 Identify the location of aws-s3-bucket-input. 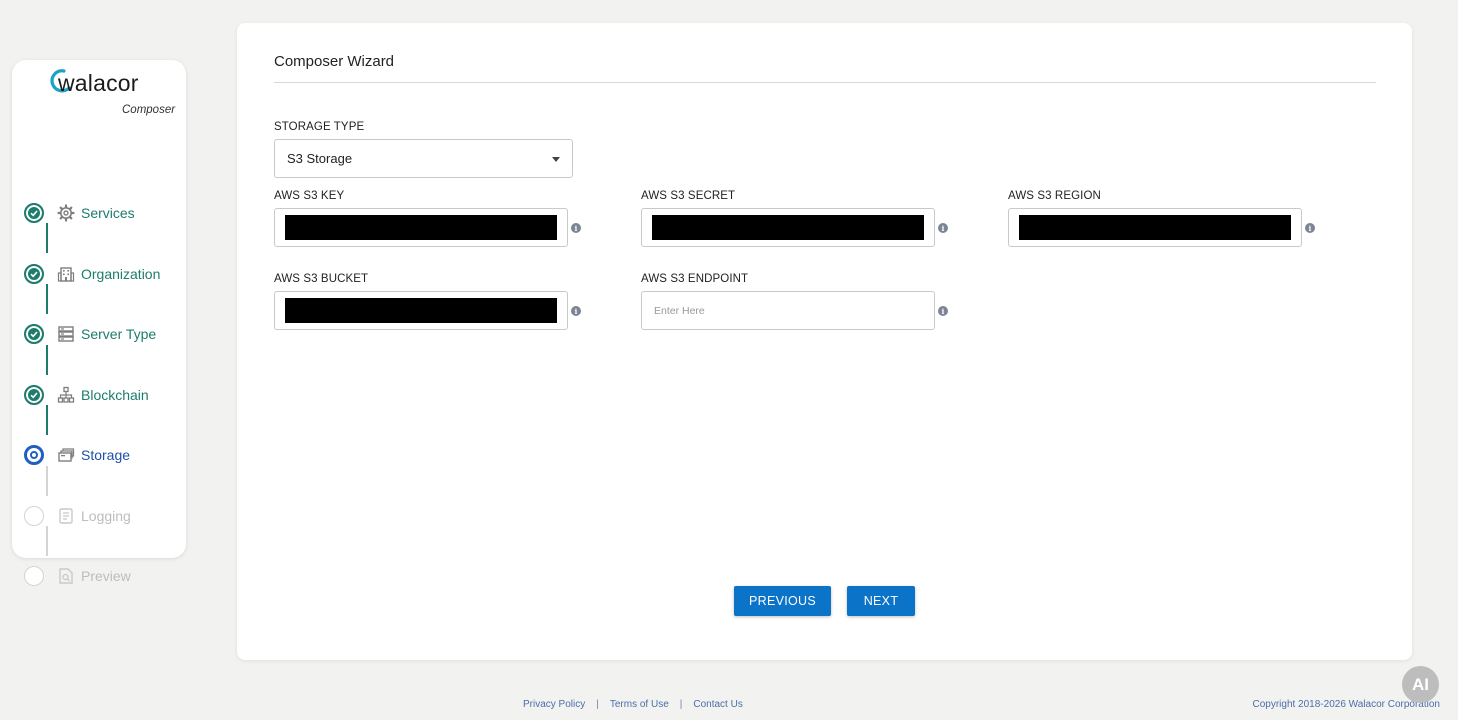
(421, 310).